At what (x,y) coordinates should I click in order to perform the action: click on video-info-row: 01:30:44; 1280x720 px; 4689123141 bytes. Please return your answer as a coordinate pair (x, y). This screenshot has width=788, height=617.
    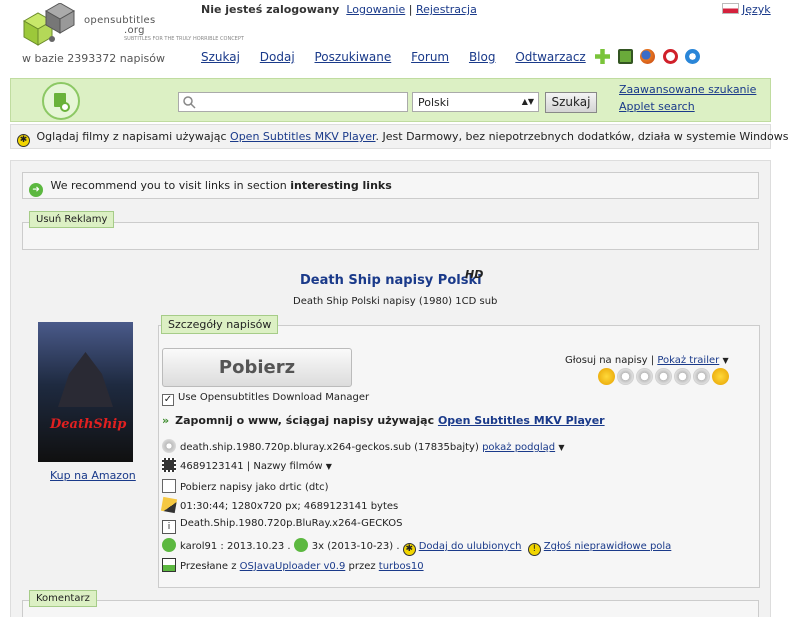
    Looking at the image, I should click on (279, 505).